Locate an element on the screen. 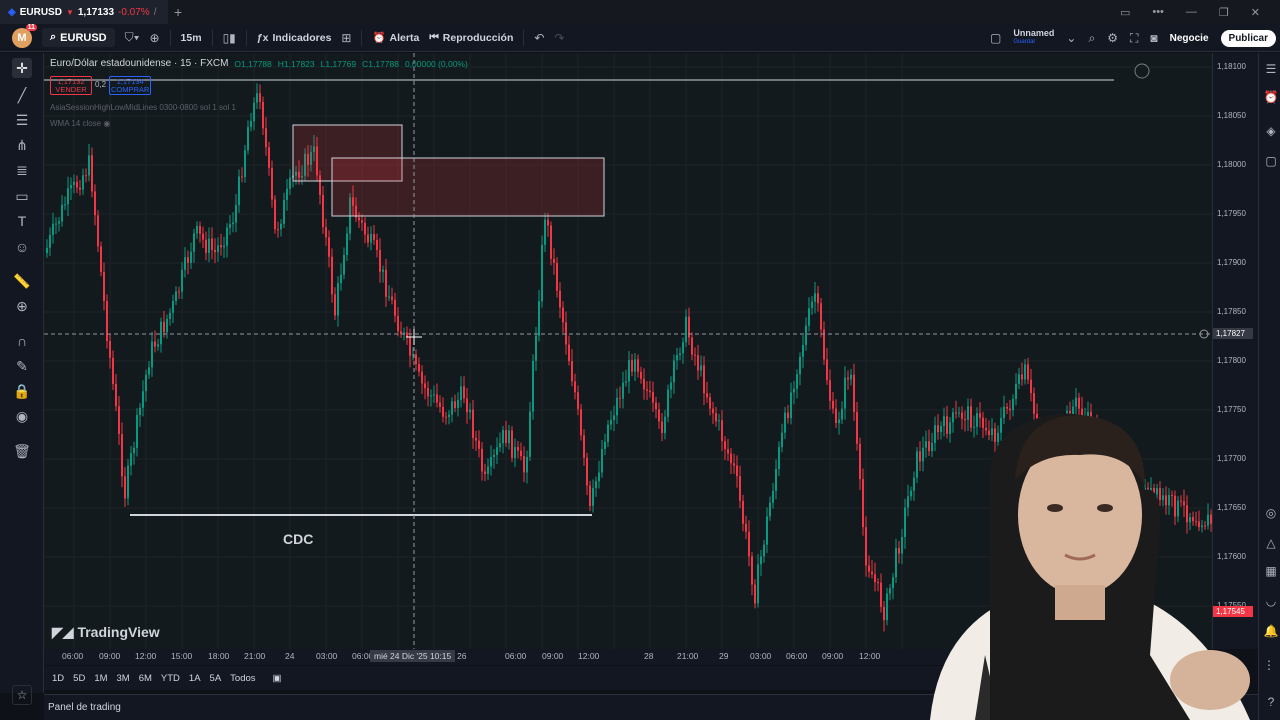 This screenshot has height=720, width=1280. trading-panel-label: Panel de trading is located at coordinates (84, 707).